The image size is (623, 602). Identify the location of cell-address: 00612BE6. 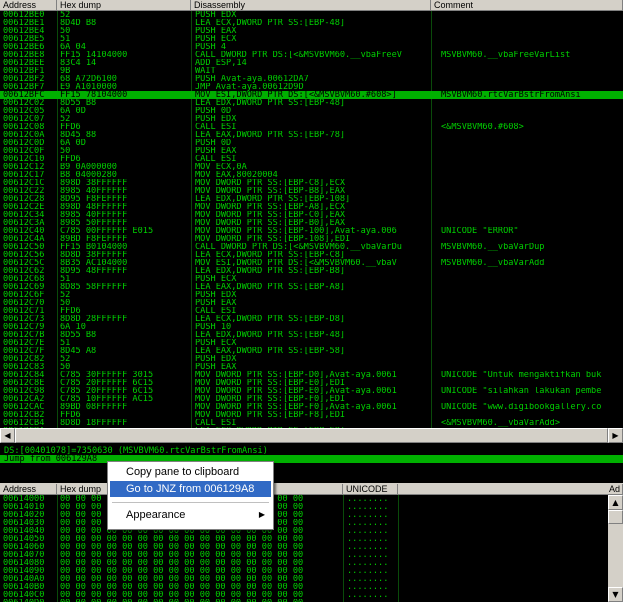
(24, 47).